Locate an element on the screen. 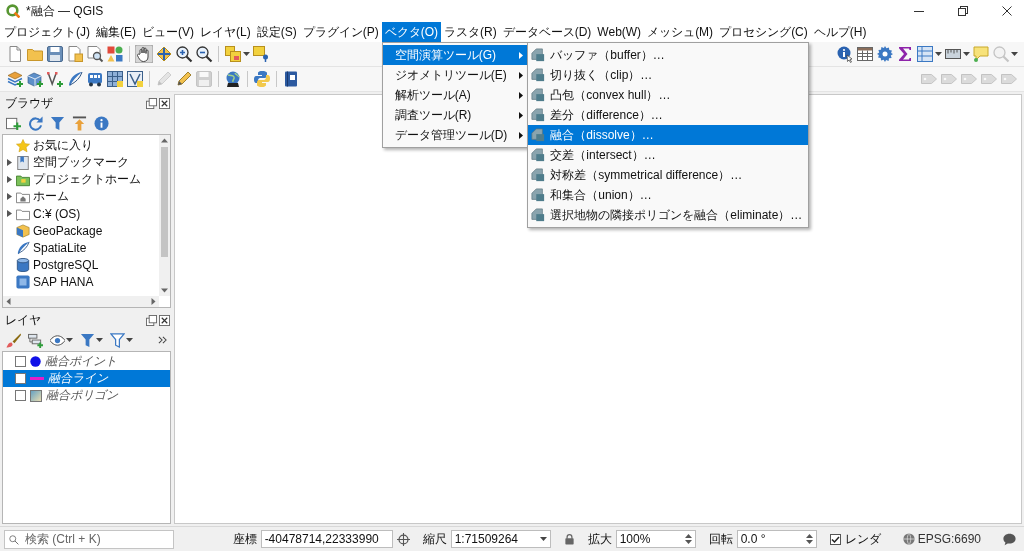 This screenshot has height=551, width=1024. info-cursor-icon is located at coordinates (845, 54).